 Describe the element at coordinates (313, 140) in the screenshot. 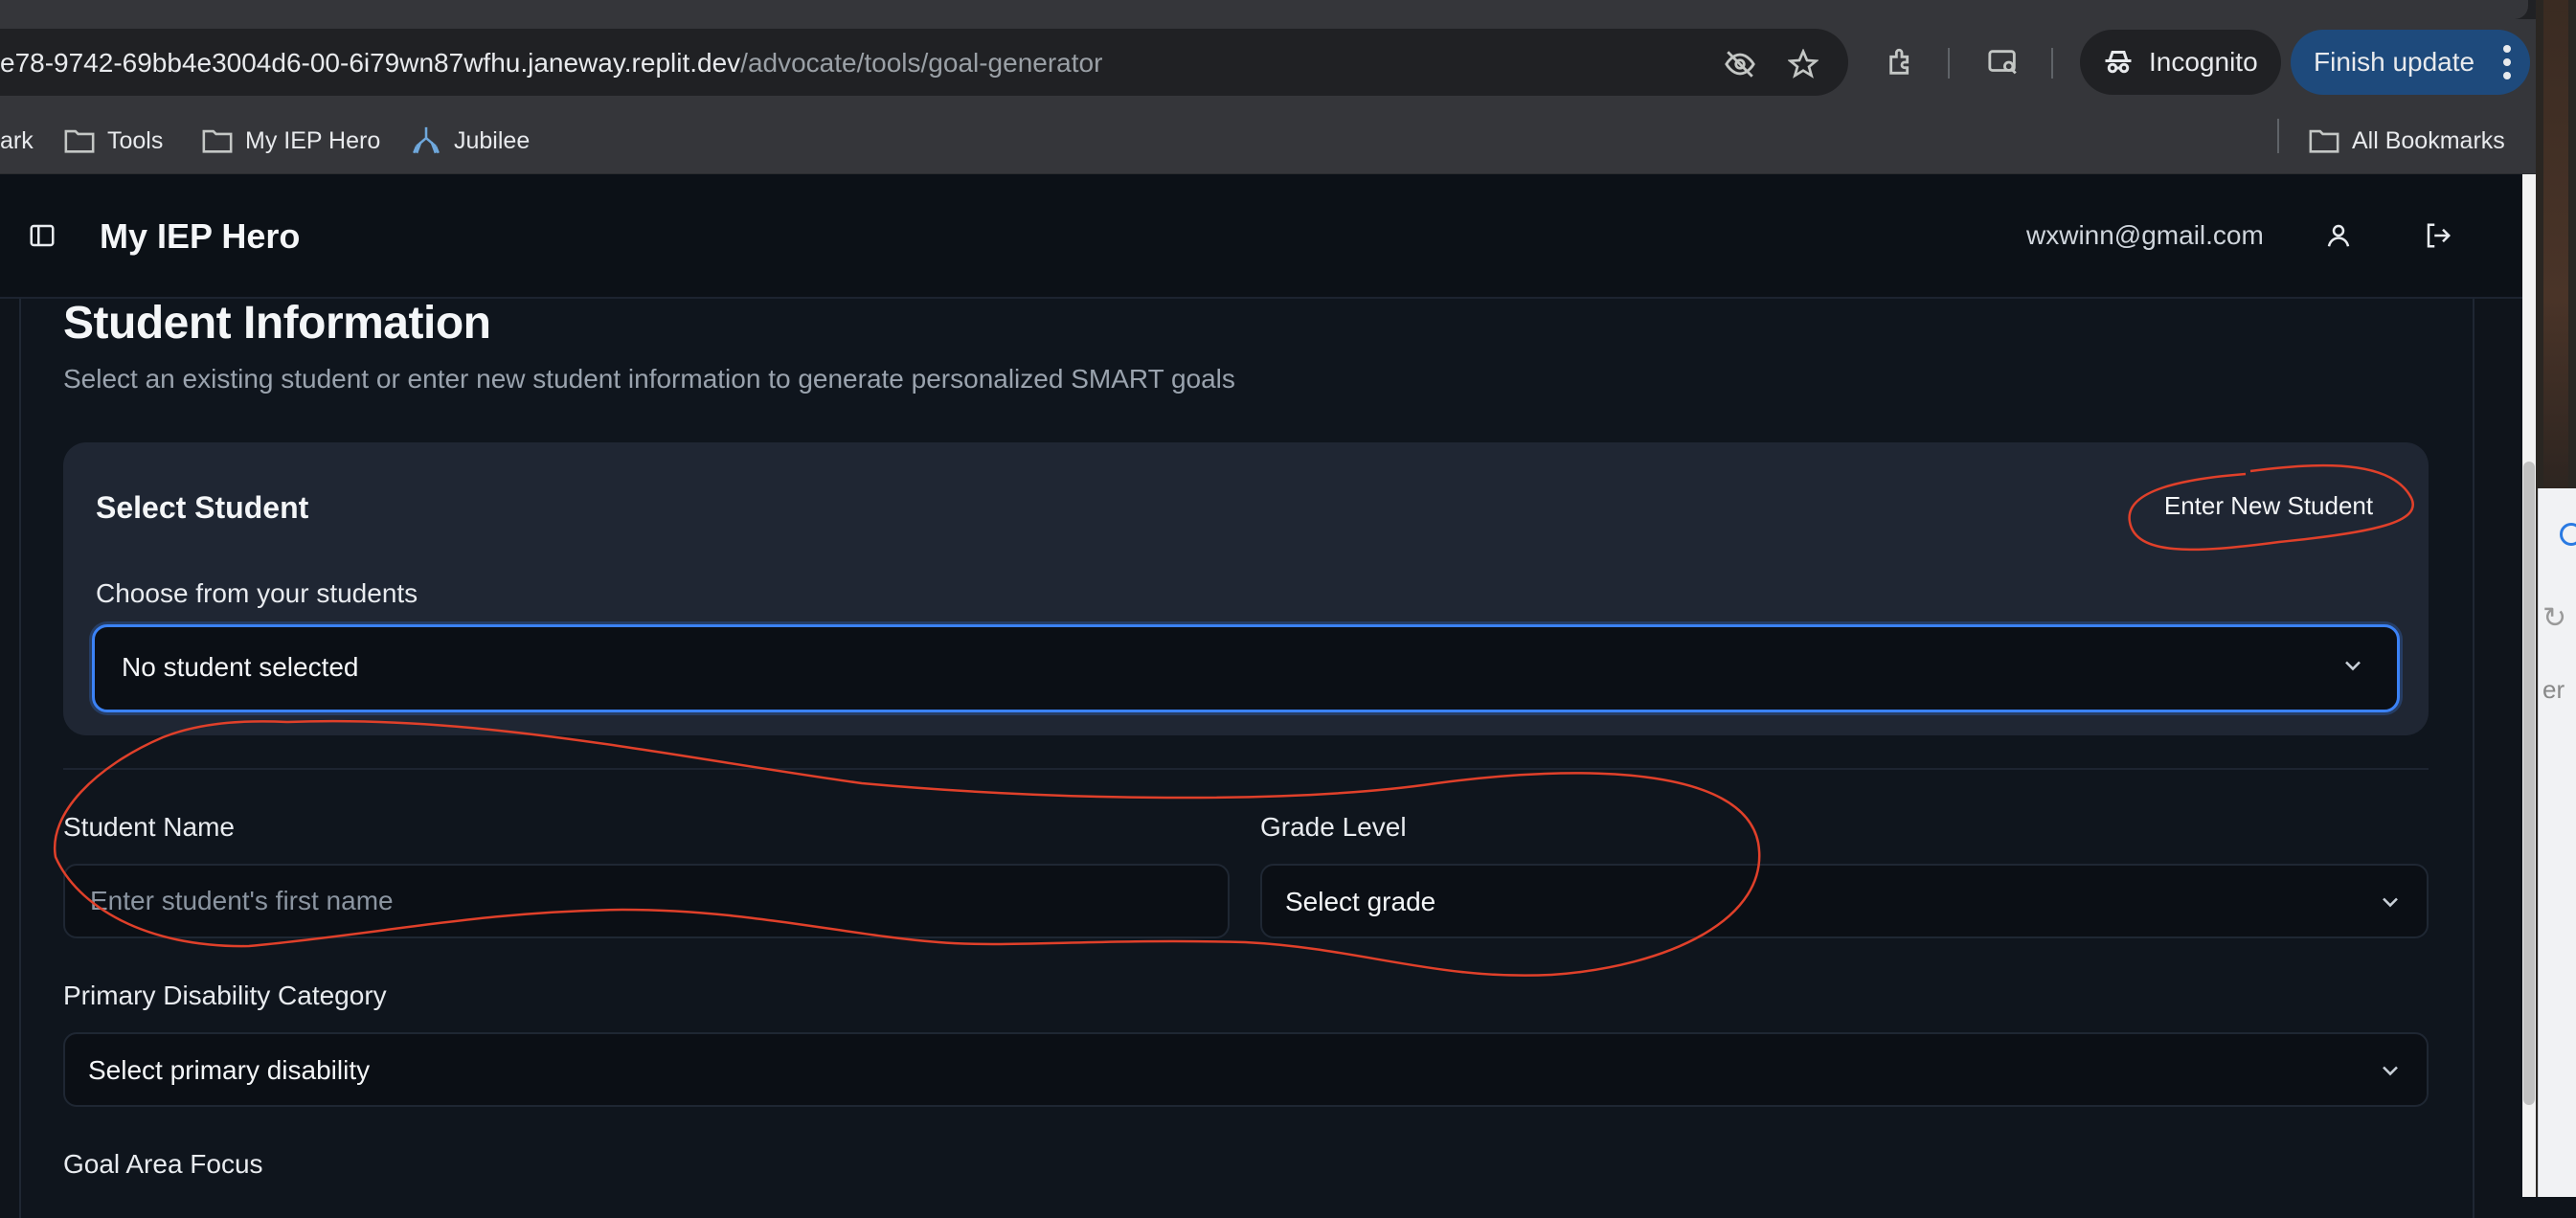

I see `bookmark-label: My IEP Hero` at that location.